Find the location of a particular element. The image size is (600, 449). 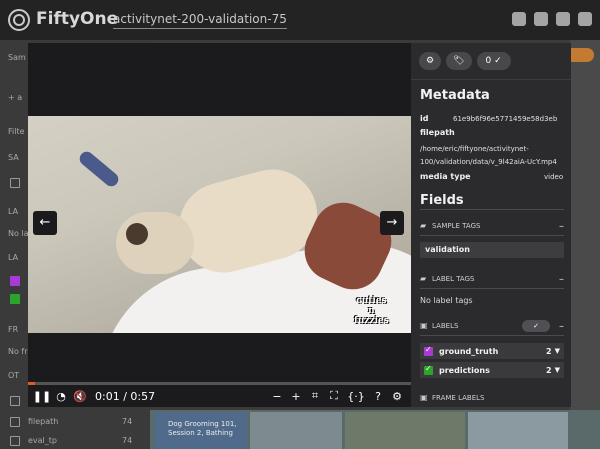

metadata-filepath-value: 100/validation/data/v_9l42aiA-UcY.mp4 is located at coordinates (488, 162).